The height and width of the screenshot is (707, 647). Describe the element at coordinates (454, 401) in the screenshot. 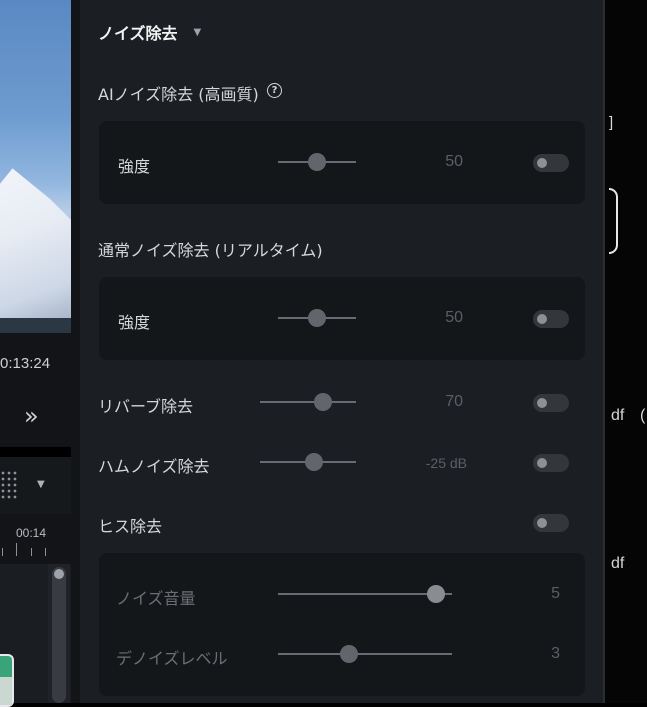

I see `reverb-value: 70` at that location.